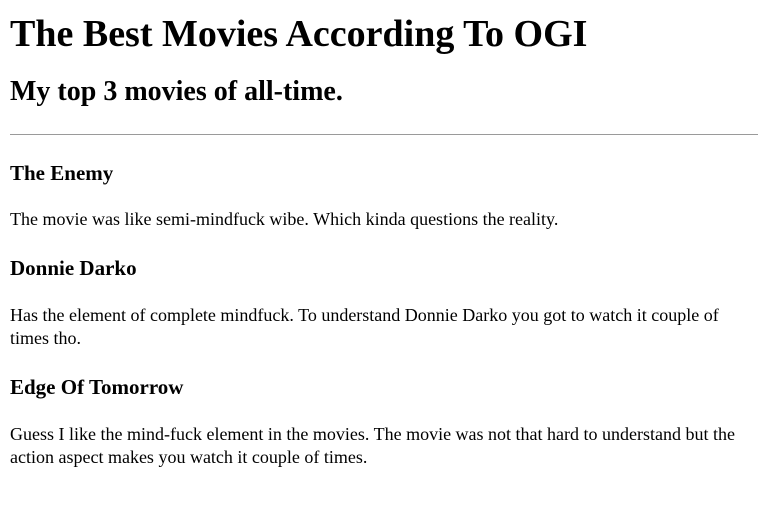 This screenshot has width=766, height=512. Describe the element at coordinates (97, 387) in the screenshot. I see `movie-title: Edge Of Tomorrow` at that location.